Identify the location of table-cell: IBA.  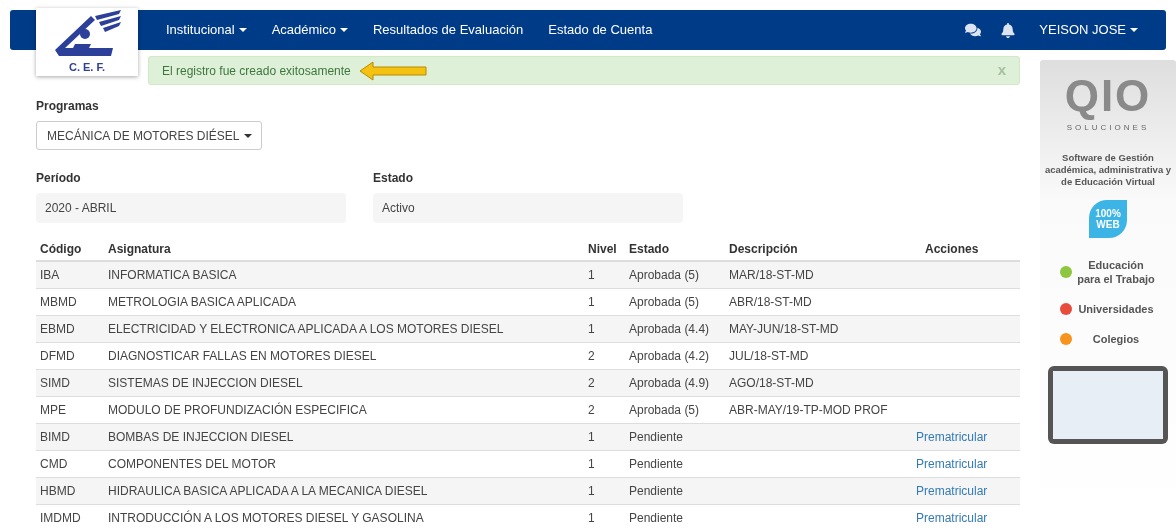
(70, 274).